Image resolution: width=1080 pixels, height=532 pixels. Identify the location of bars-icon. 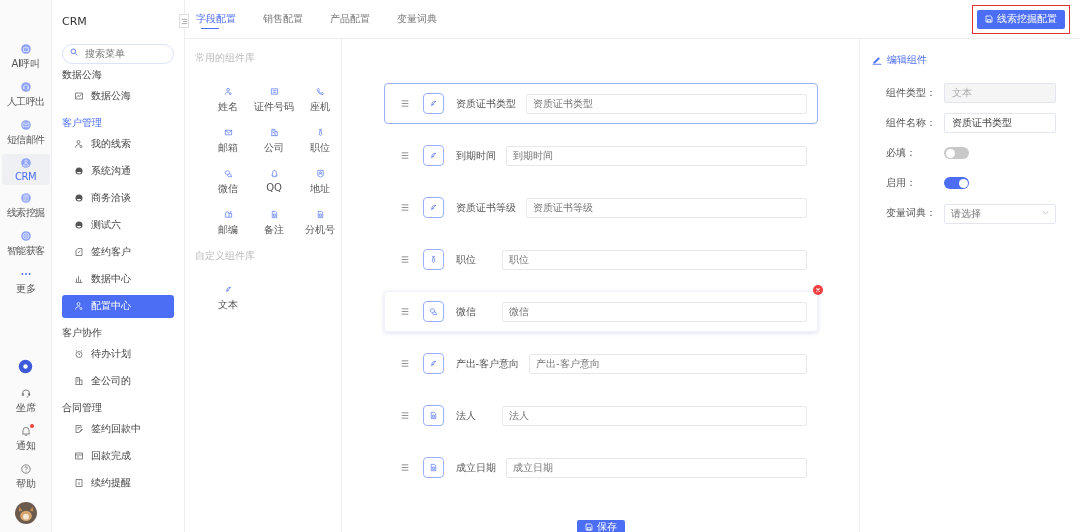
(79, 279).